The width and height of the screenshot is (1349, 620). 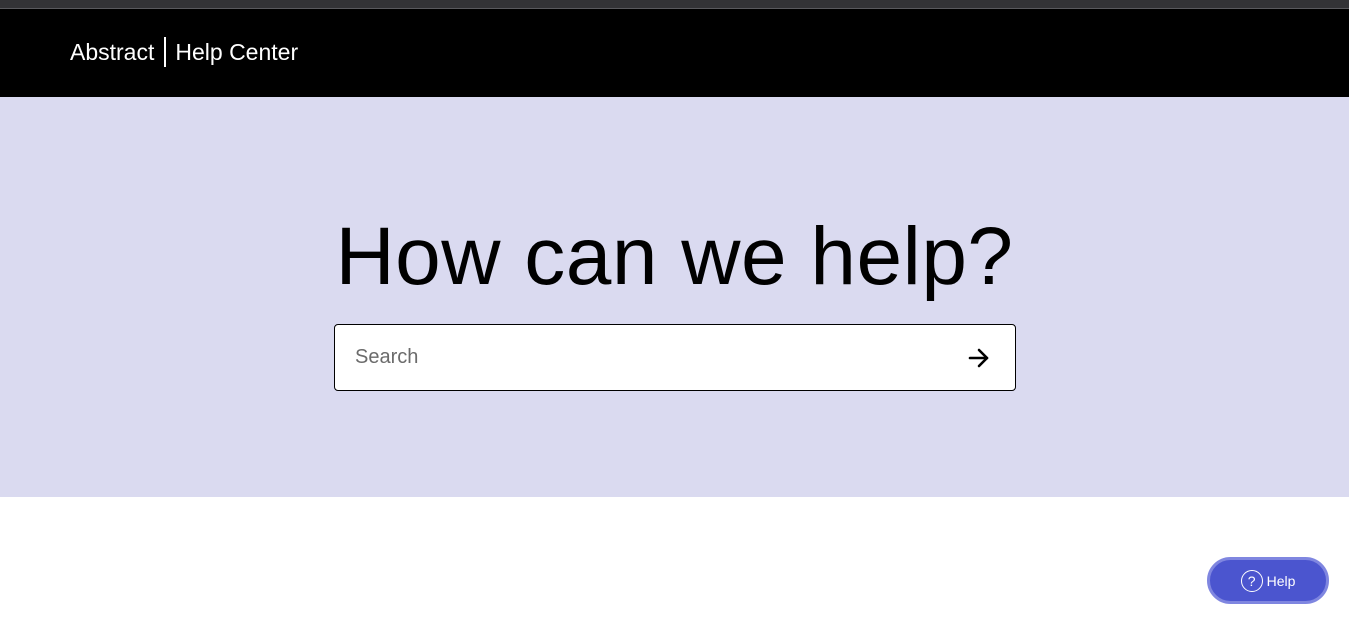 What do you see at coordinates (645, 357) in the screenshot?
I see `search-input` at bounding box center [645, 357].